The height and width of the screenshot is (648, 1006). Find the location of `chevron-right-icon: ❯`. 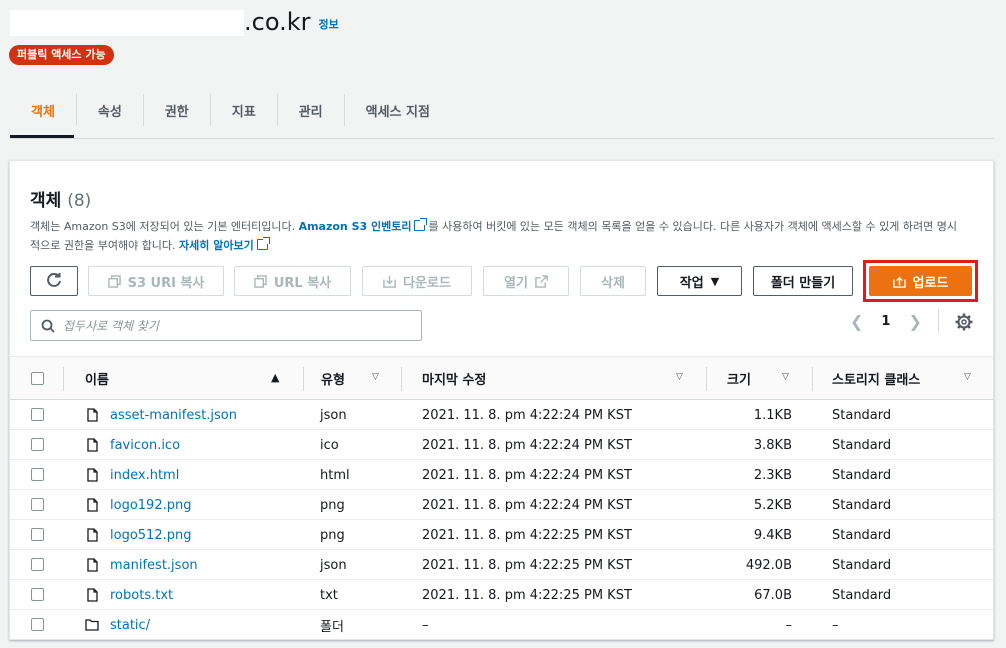

chevron-right-icon: ❯ is located at coordinates (914, 321).